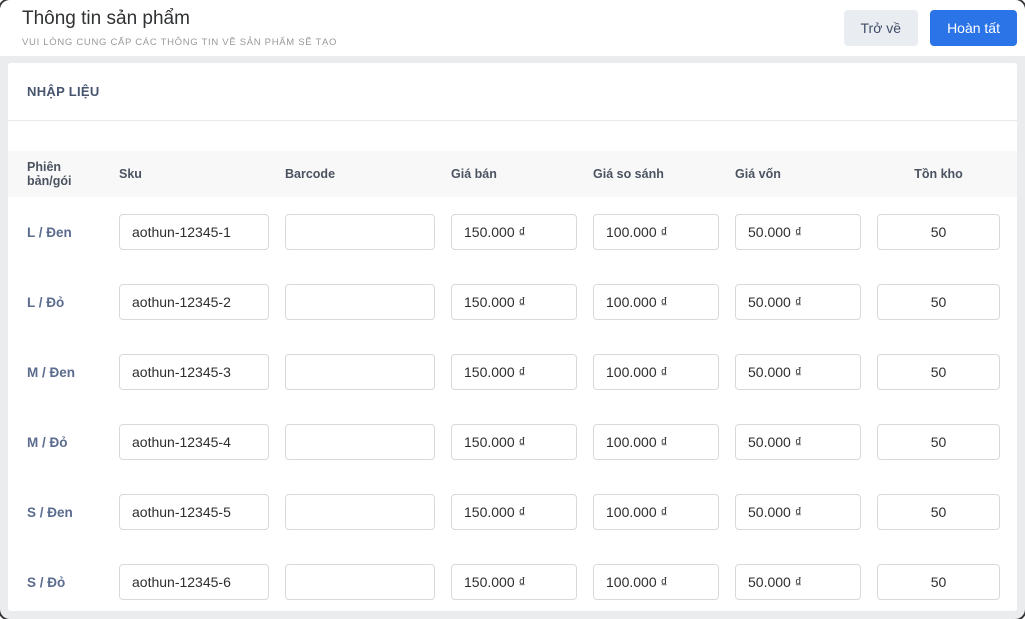 The image size is (1025, 619). I want to click on page-title: Thông tin sản phẩm, so click(106, 19).